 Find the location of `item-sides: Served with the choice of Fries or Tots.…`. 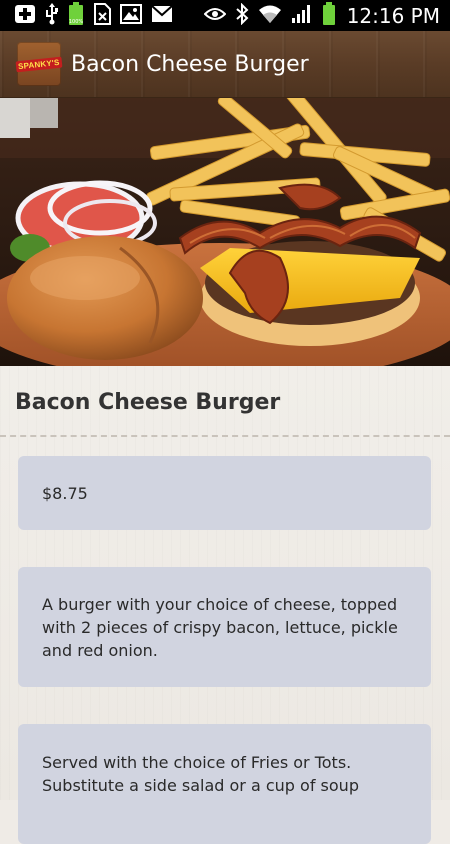

item-sides: Served with the choice of Fries or Tots.… is located at coordinates (200, 774).